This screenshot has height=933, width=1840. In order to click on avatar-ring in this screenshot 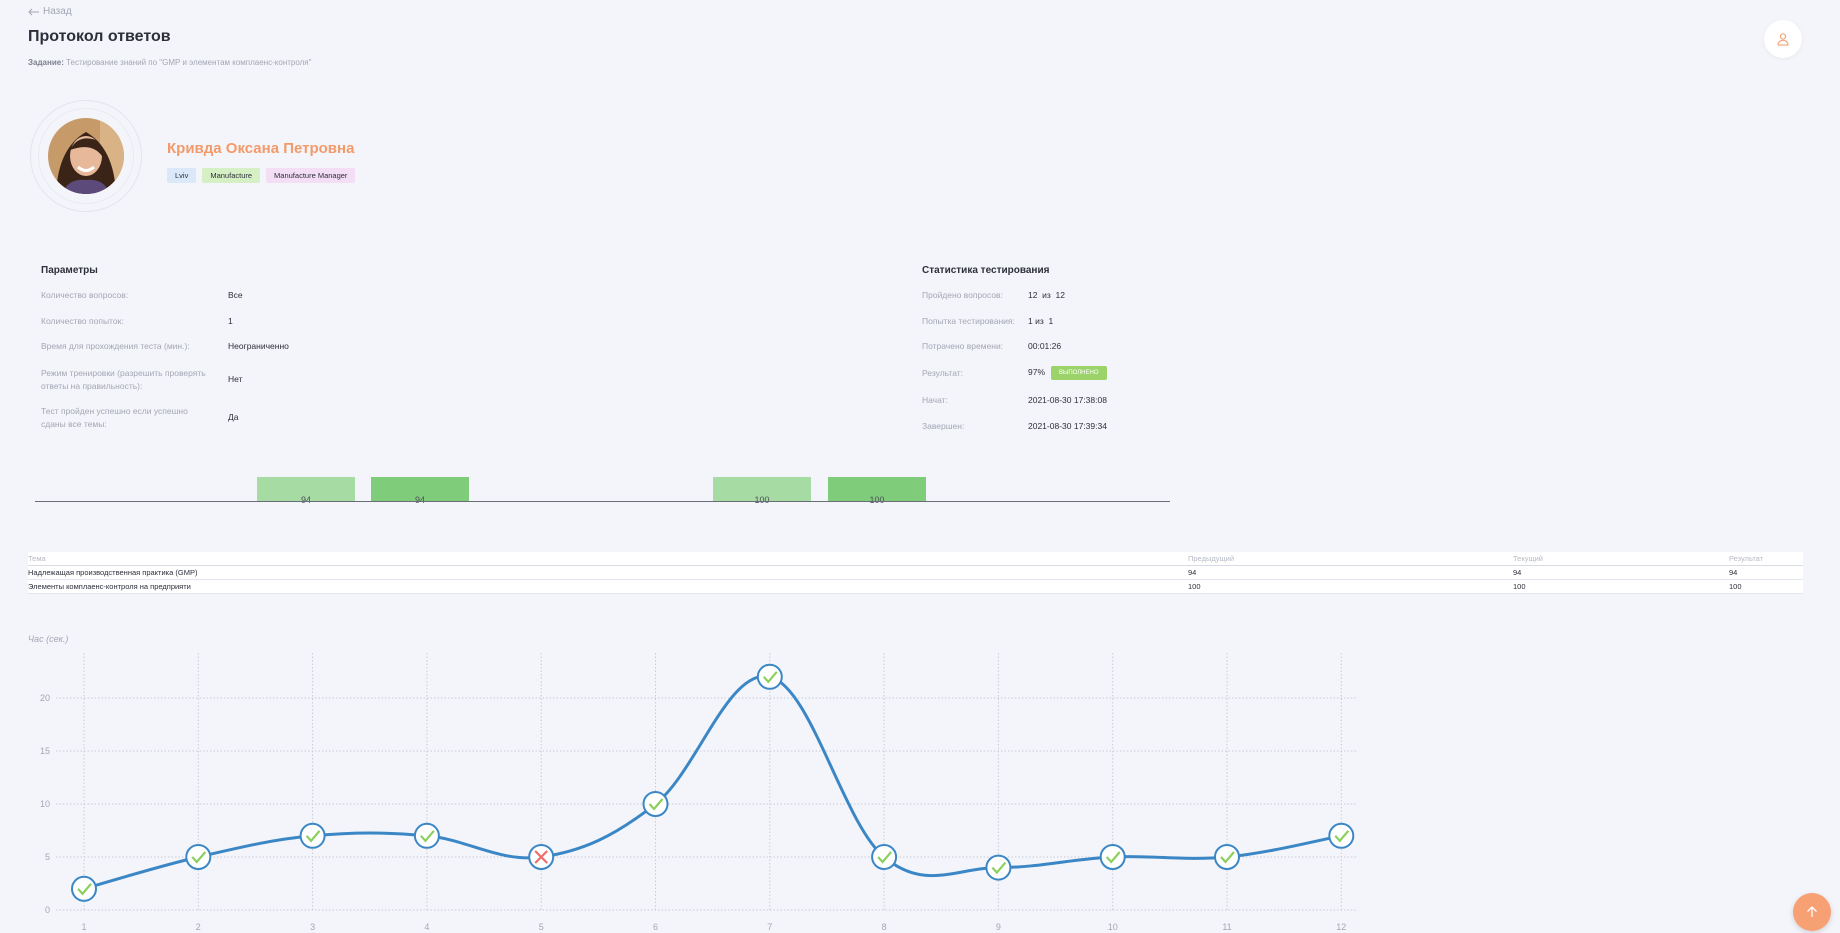, I will do `click(86, 156)`.